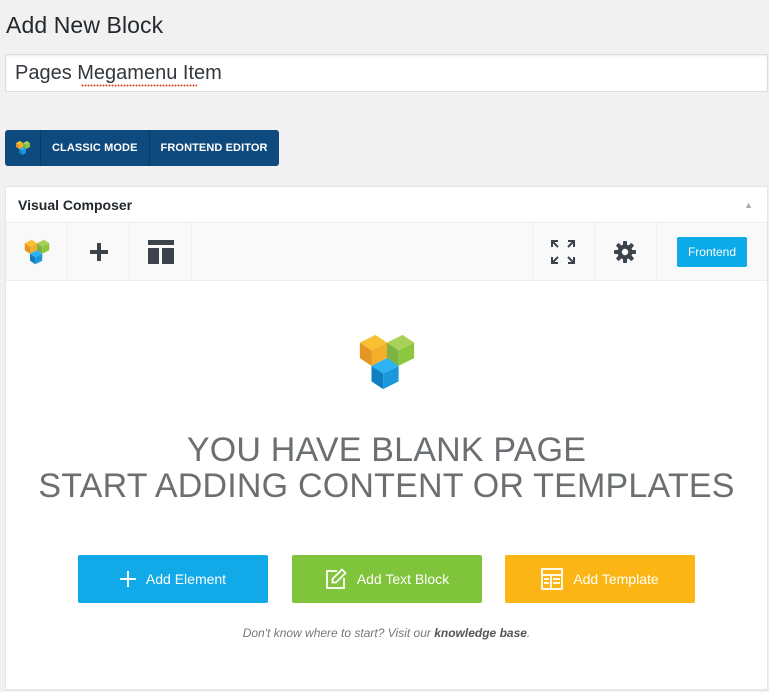 The height and width of the screenshot is (692, 769). I want to click on editor-mode-bar: CLASSIC MODE FRONTEND EDITOR, so click(142, 148).